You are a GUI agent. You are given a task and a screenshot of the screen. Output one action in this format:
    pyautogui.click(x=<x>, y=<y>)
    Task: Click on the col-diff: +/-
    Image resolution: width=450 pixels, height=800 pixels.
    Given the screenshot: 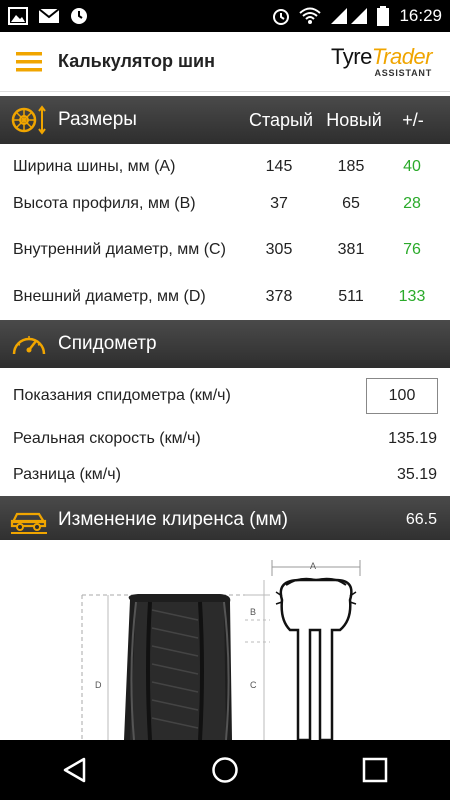 What is the action you would take?
    pyautogui.click(x=413, y=120)
    